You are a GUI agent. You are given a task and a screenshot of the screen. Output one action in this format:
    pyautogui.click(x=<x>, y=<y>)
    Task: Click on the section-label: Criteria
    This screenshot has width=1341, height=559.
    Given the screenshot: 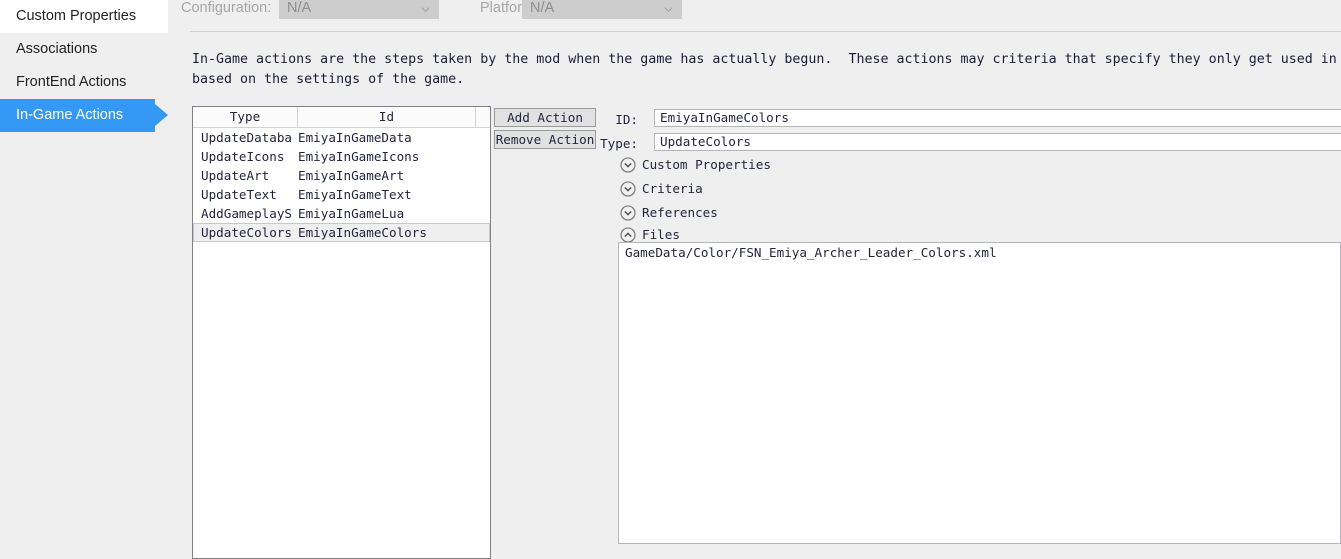 What is the action you would take?
    pyautogui.click(x=672, y=188)
    